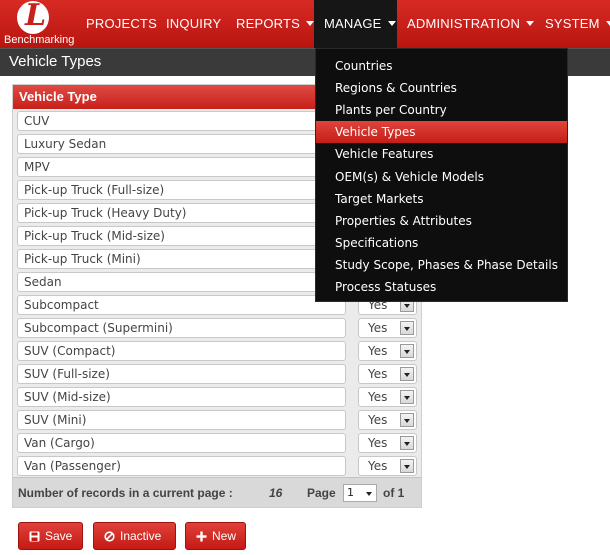 This screenshot has height=555, width=610. Describe the element at coordinates (441, 265) in the screenshot. I see `menu-item-study-scope: Study Scope, Phases & Phase Details` at that location.